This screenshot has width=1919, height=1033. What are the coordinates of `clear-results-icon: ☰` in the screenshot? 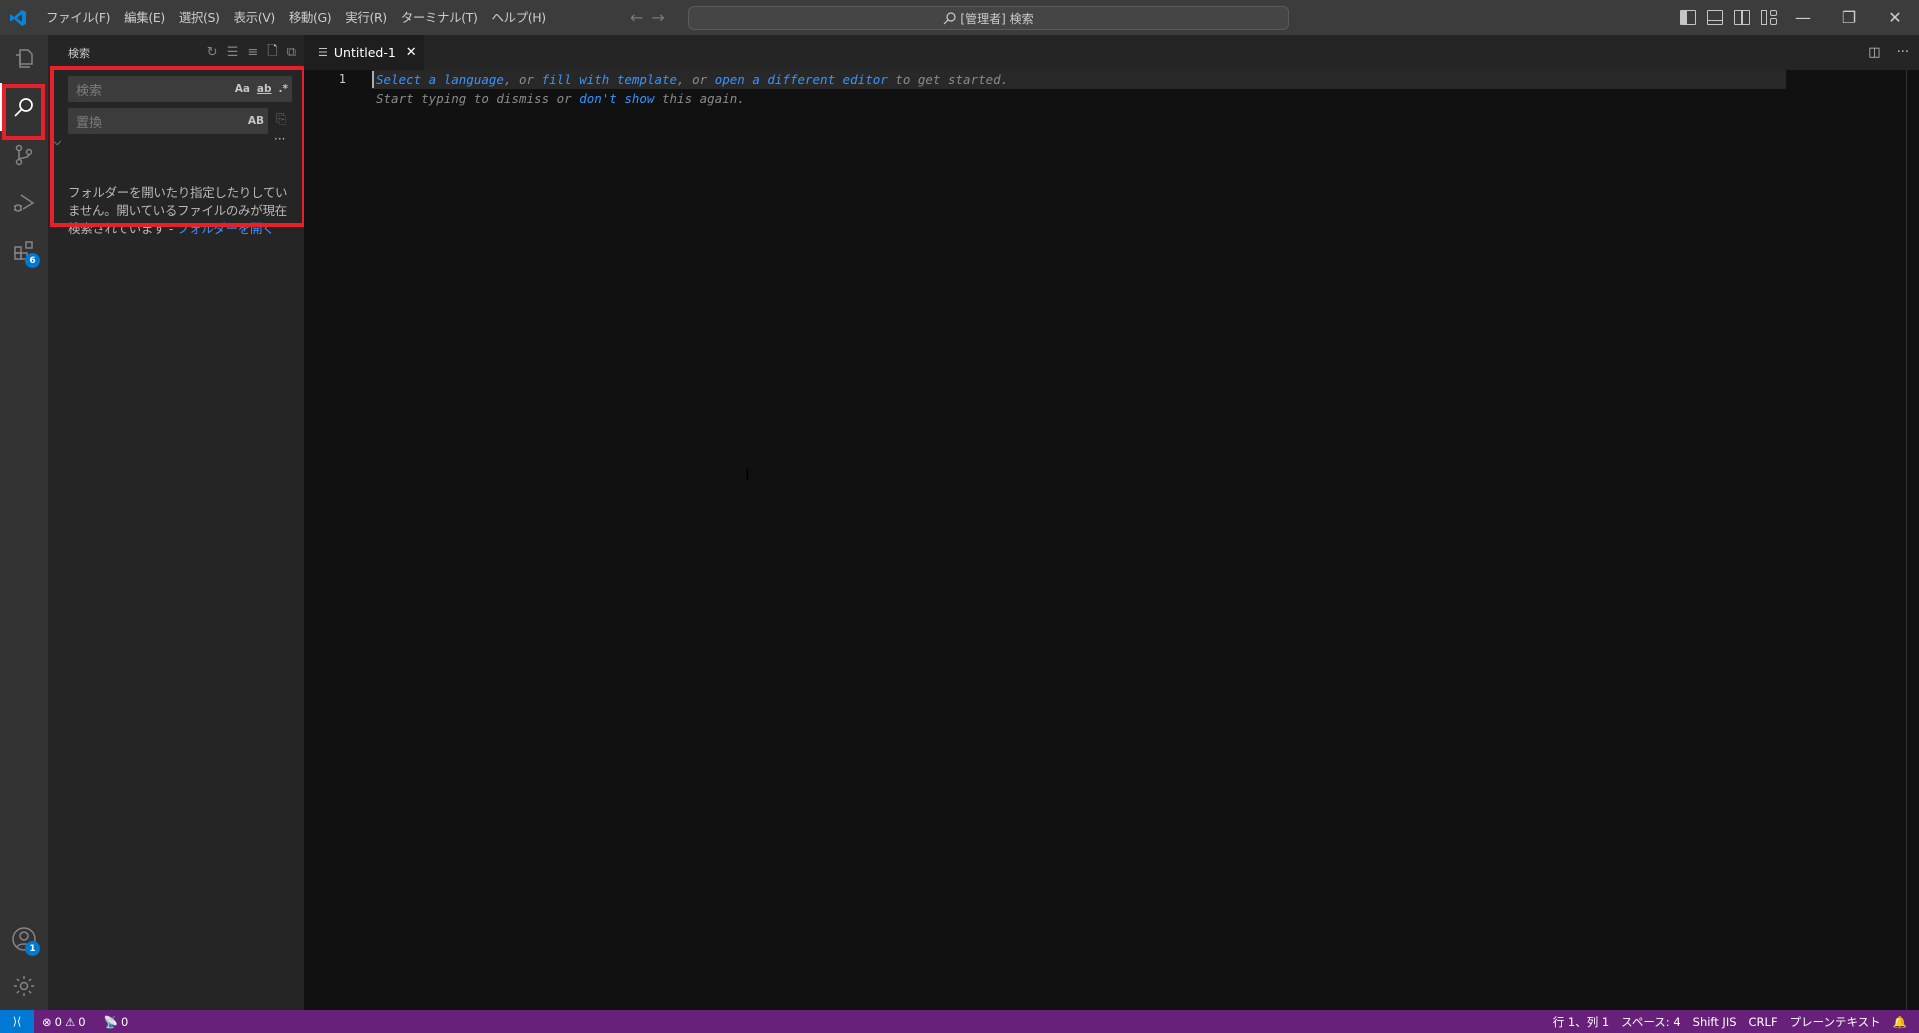 It's located at (233, 52).